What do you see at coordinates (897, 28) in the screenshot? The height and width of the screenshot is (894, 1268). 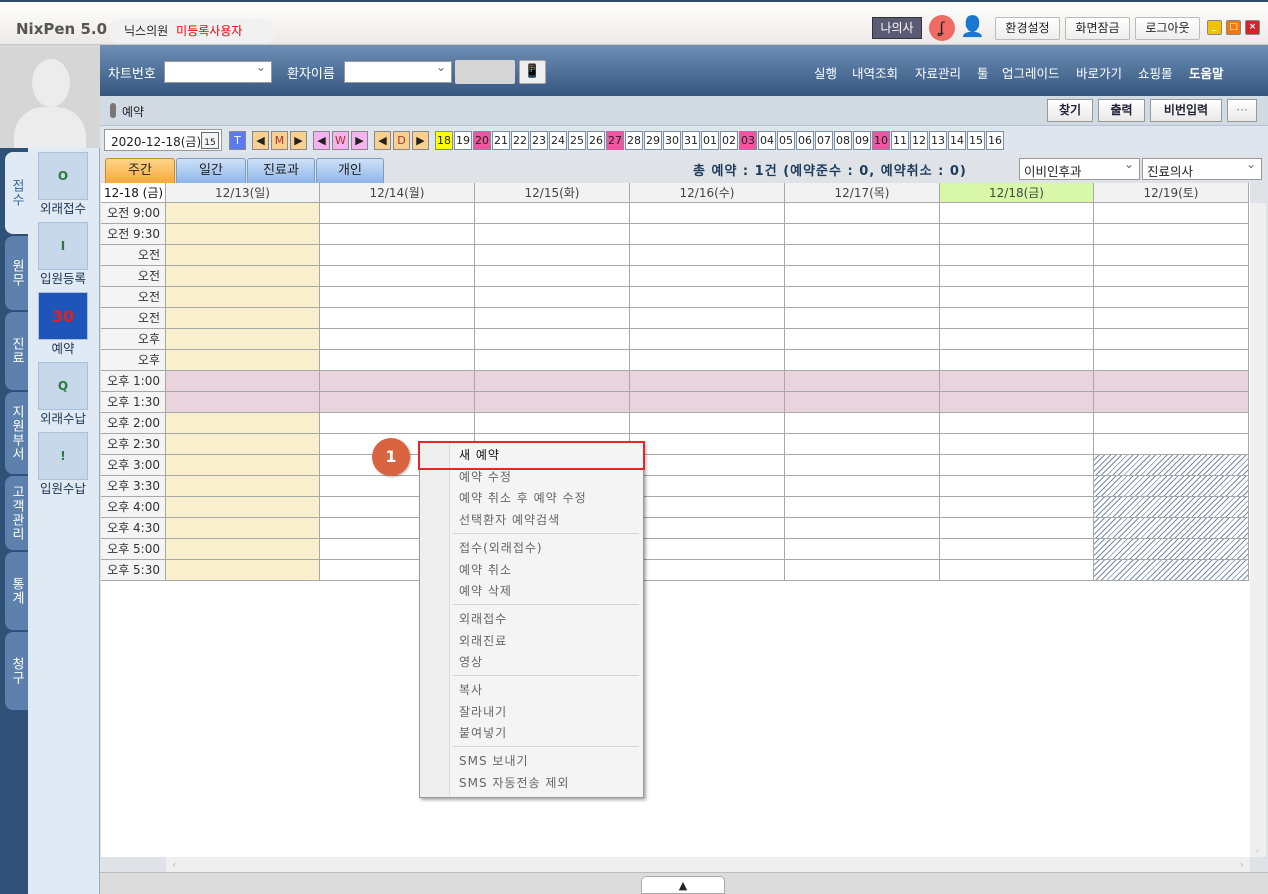 I see `doctor-name: 나의사` at bounding box center [897, 28].